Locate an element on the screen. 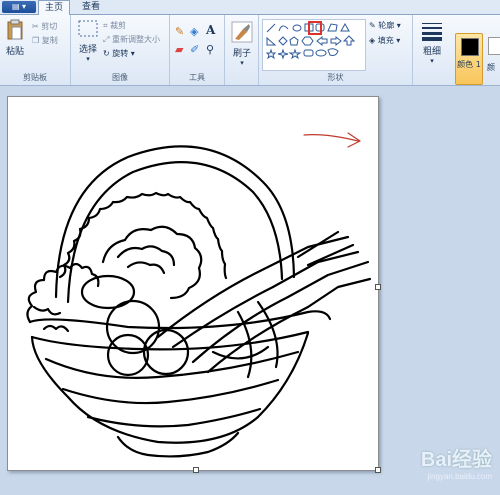  selected-rectangle-highlight is located at coordinates (315, 28).